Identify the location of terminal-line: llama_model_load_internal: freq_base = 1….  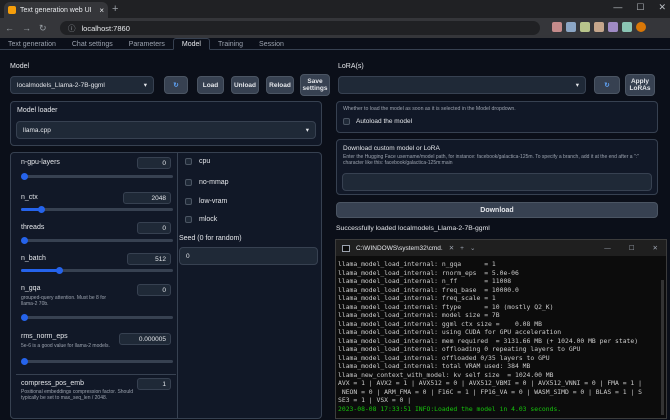
(428, 289).